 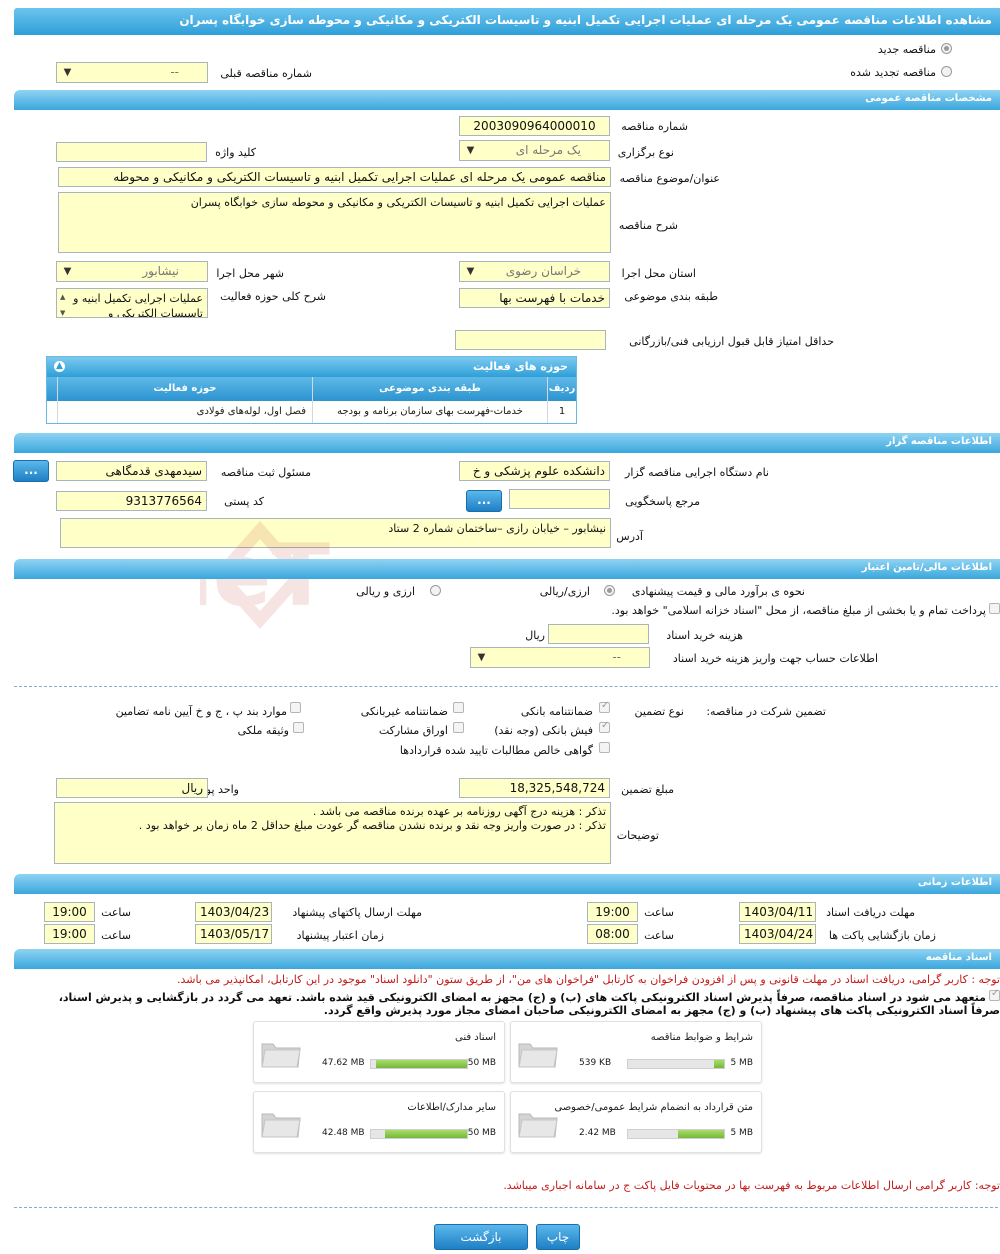 What do you see at coordinates (870, 912) in the screenshot?
I see `doc-receive-label: مهلت دریافت اسناد` at bounding box center [870, 912].